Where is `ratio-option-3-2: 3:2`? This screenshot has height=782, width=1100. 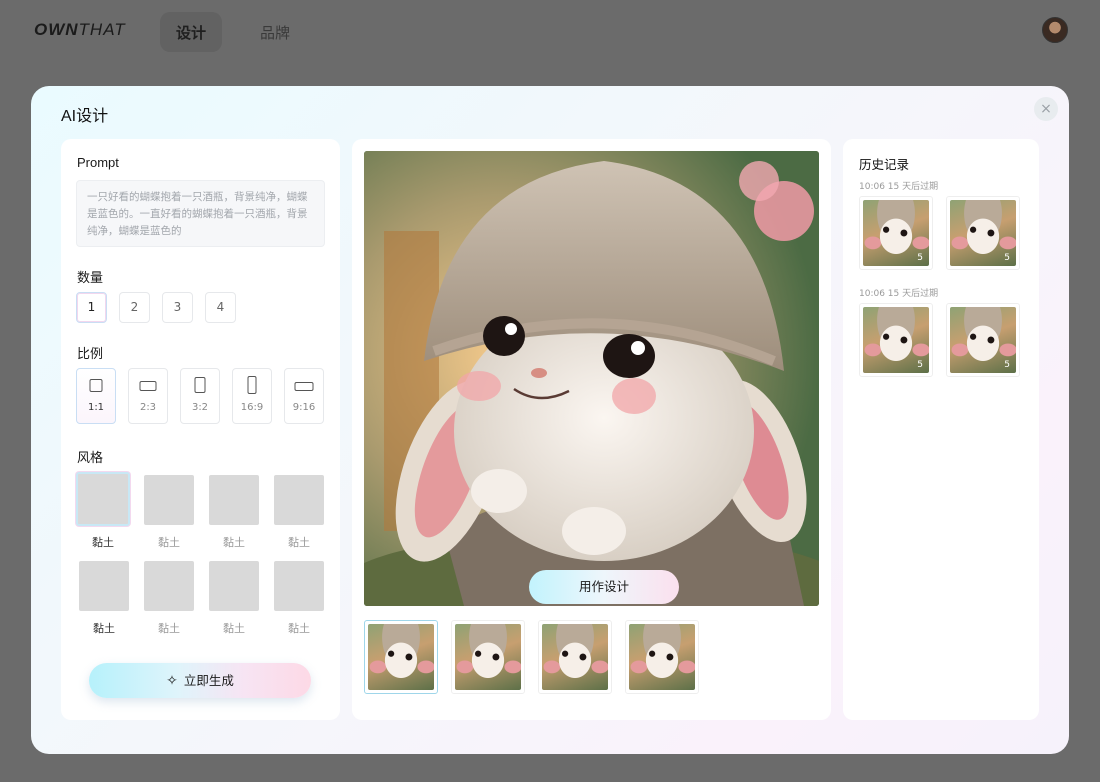
ratio-option-3-2: 3:2 is located at coordinates (200, 396).